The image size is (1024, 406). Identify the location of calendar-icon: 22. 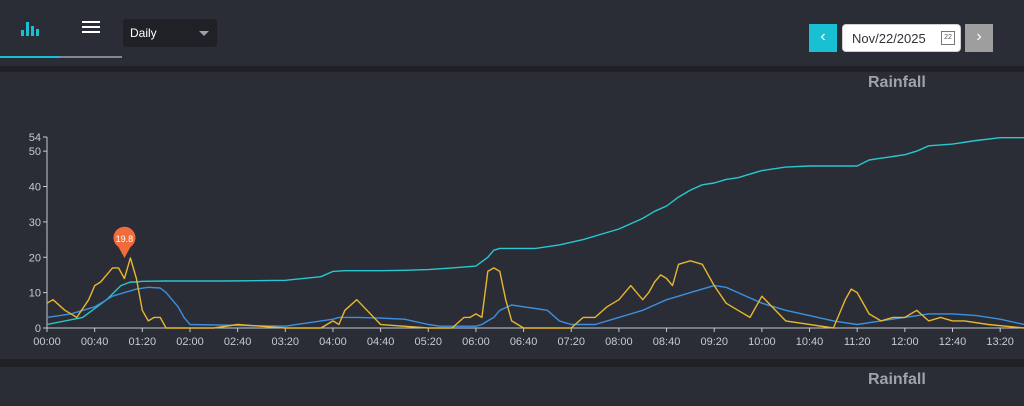
(948, 38).